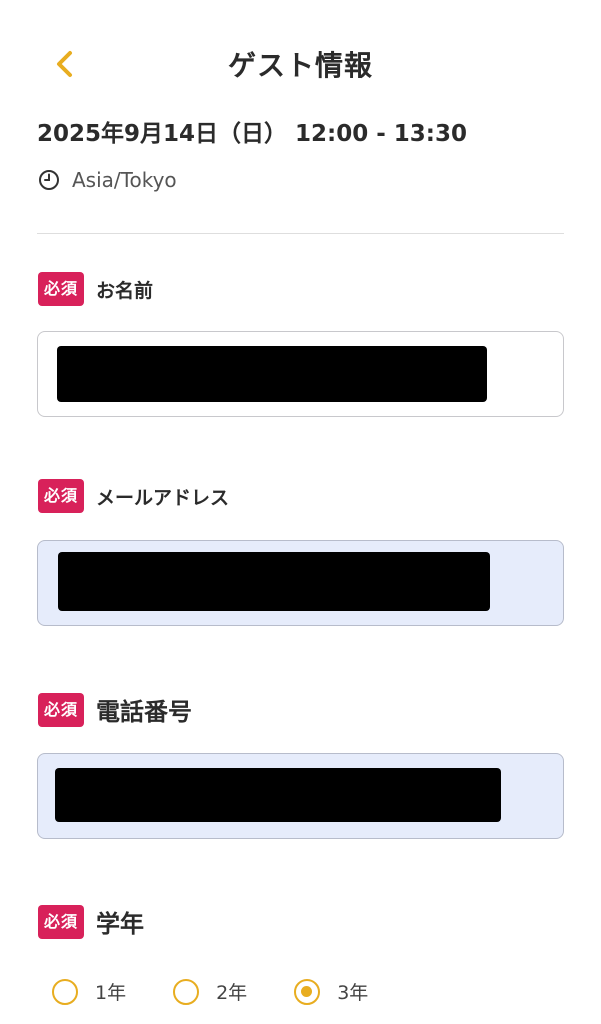 The height and width of the screenshot is (1024, 601). I want to click on event-datetime: 2025年9月14日（日） 12:00 - 13:30, so click(252, 134).